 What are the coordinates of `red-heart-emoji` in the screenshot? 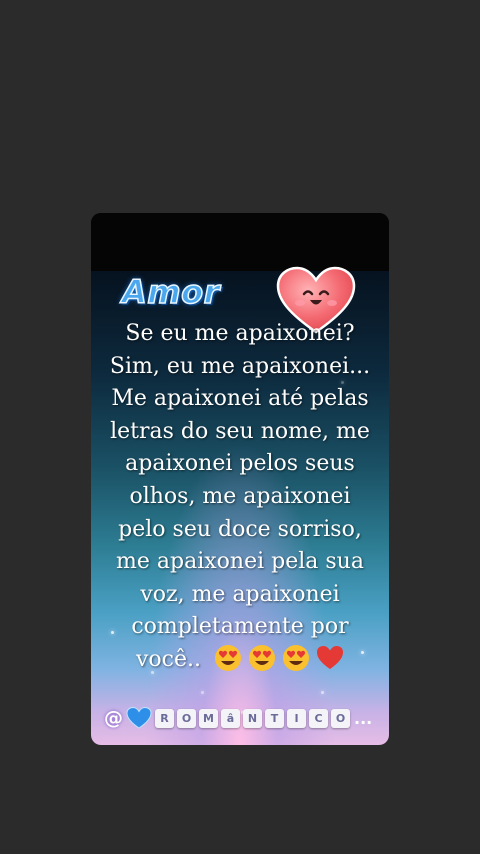 It's located at (330, 657).